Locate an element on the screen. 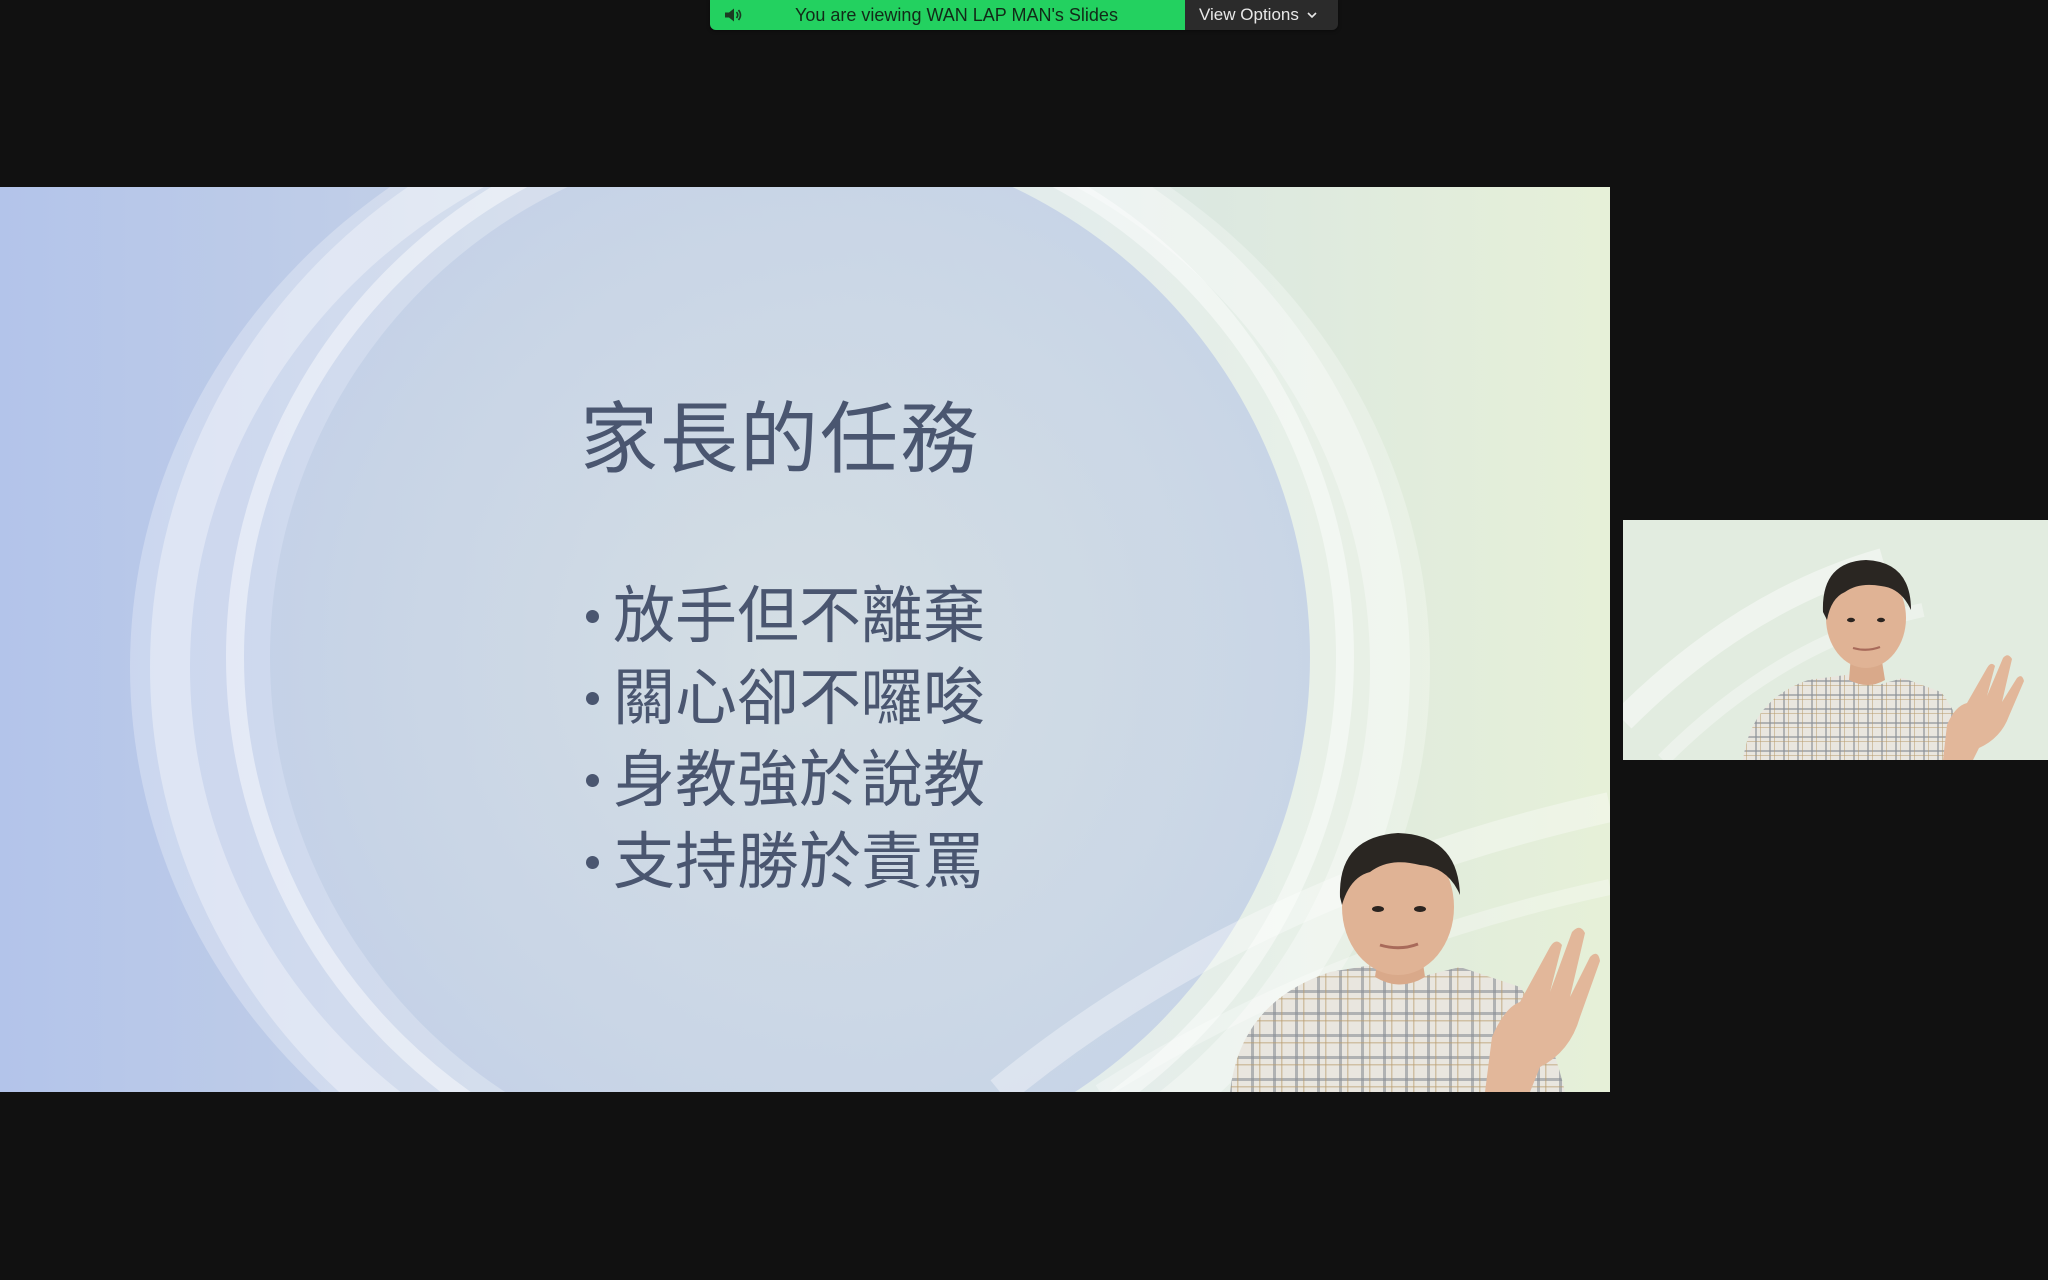 The height and width of the screenshot is (1280, 2048). bullet-text: 關心卻不囉唆 is located at coordinates (799, 697).